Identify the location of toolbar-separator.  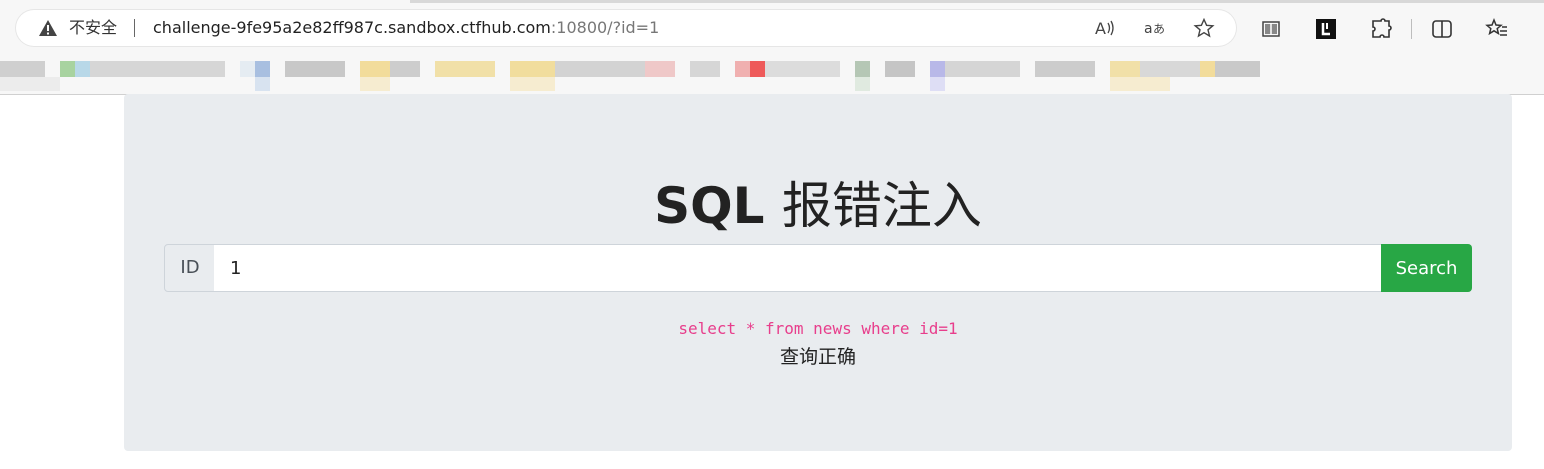
(1411, 29).